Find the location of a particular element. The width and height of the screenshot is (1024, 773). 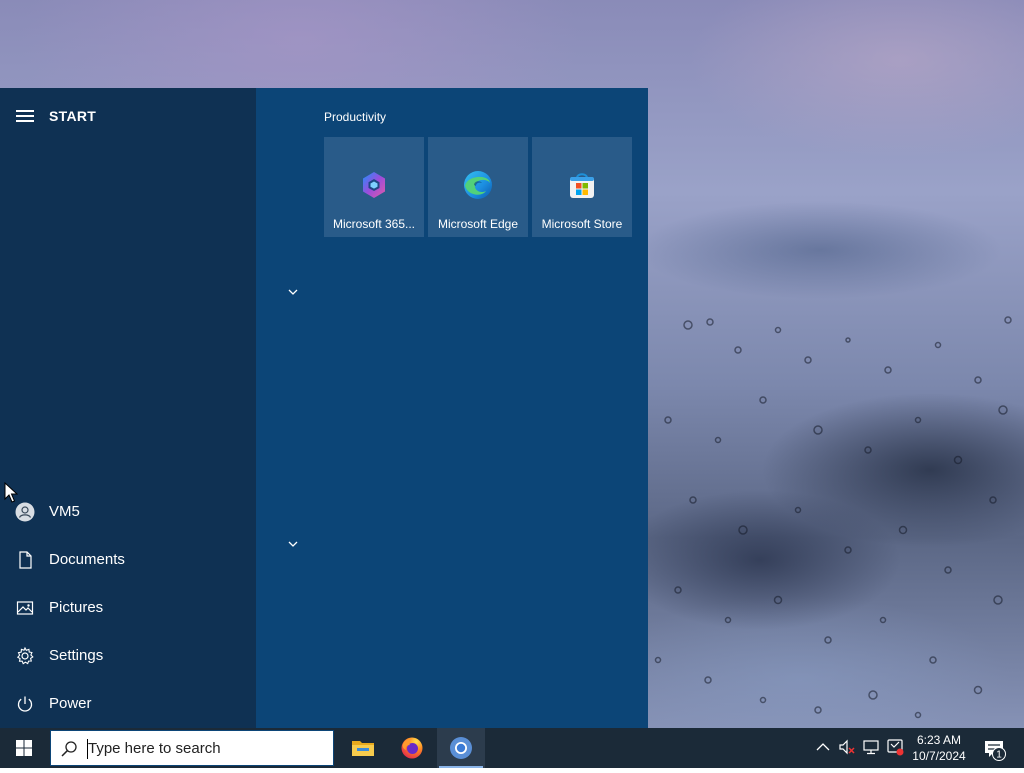

firefox-icon is located at coordinates (412, 748).